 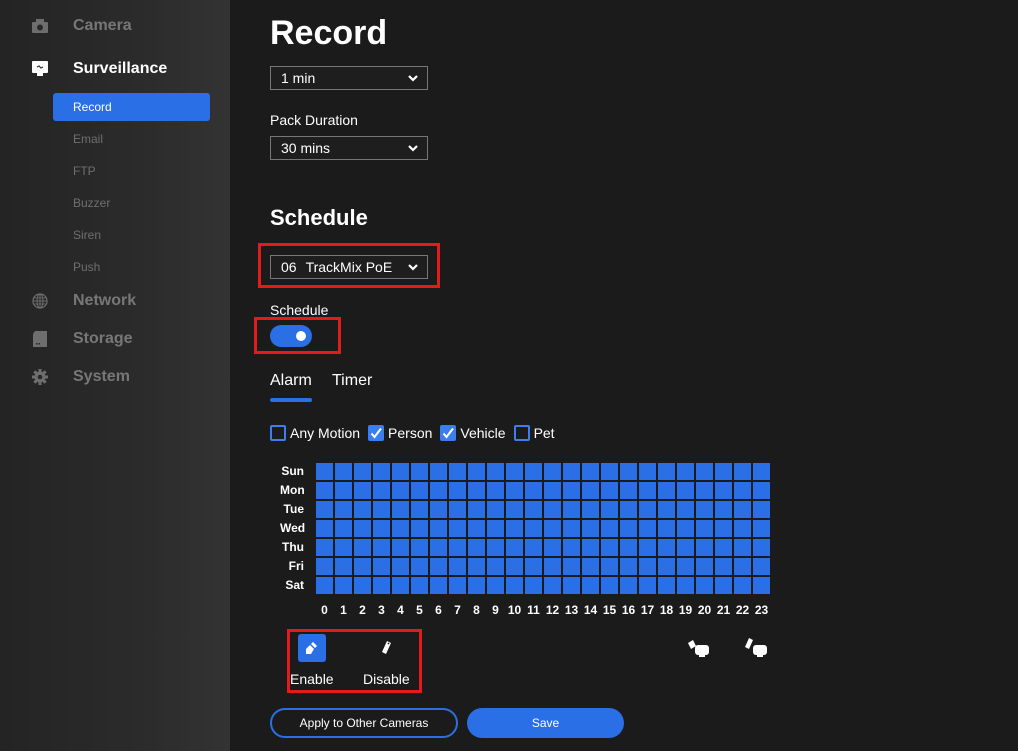 I want to click on checkbox-pet: Pet, so click(x=534, y=433).